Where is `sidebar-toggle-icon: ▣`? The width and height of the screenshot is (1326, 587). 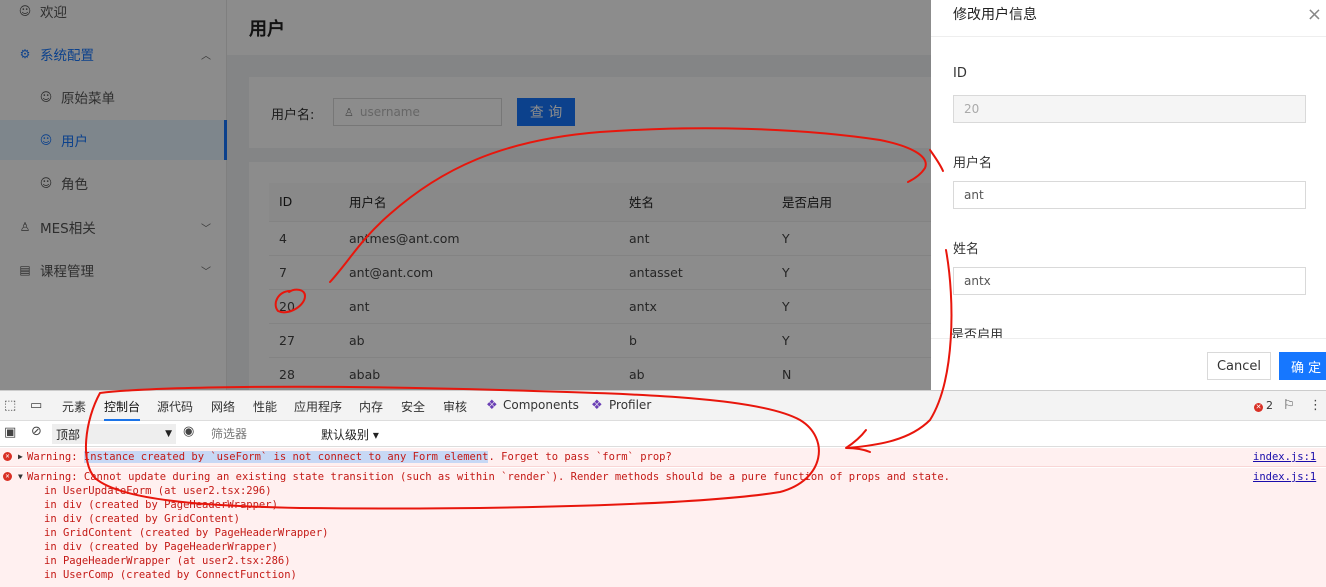
sidebar-toggle-icon: ▣ is located at coordinates (10, 432).